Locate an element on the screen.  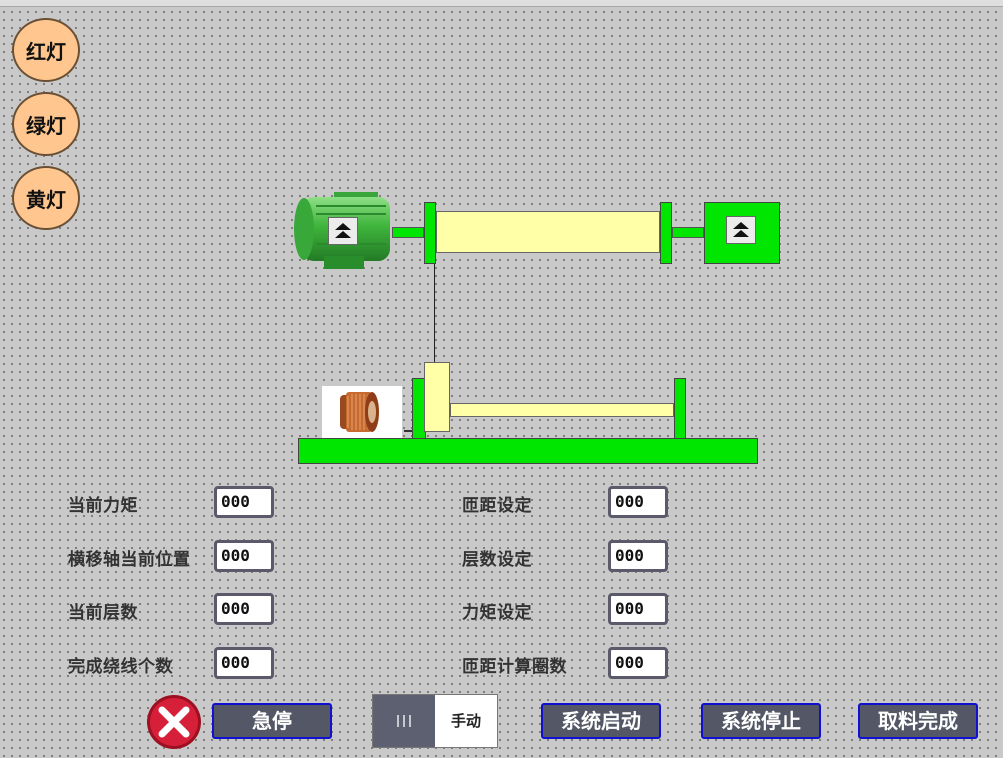
mode-toggle: 手动 is located at coordinates (435, 721).